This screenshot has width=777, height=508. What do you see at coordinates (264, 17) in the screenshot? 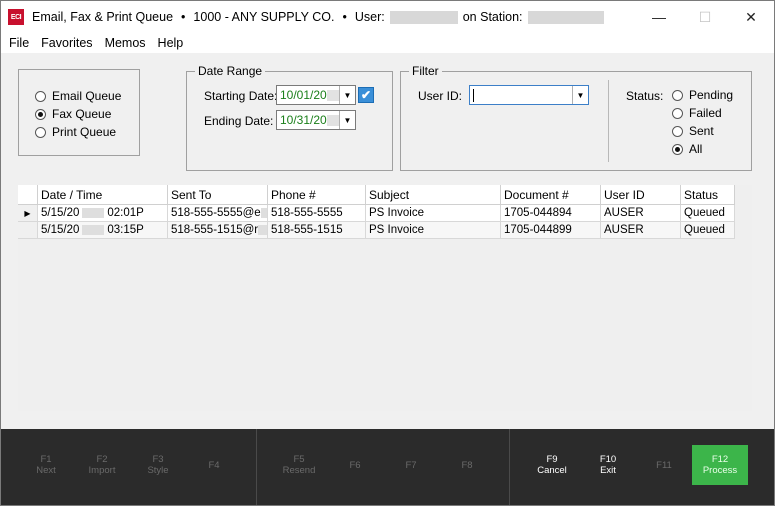
I see `title-company: 1000 - ANY SUPPLY CO.` at bounding box center [264, 17].